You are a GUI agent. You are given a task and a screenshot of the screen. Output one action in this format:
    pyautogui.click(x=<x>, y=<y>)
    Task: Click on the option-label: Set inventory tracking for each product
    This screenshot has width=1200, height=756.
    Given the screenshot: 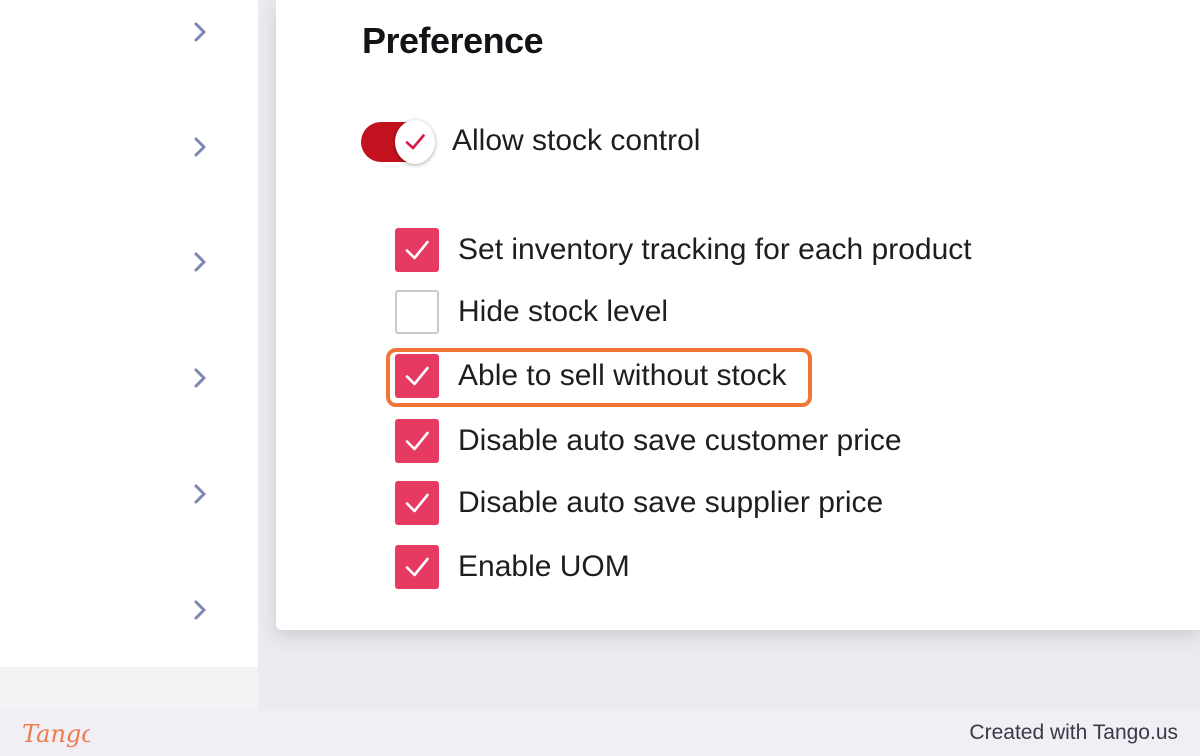 What is the action you would take?
    pyautogui.click(x=715, y=249)
    